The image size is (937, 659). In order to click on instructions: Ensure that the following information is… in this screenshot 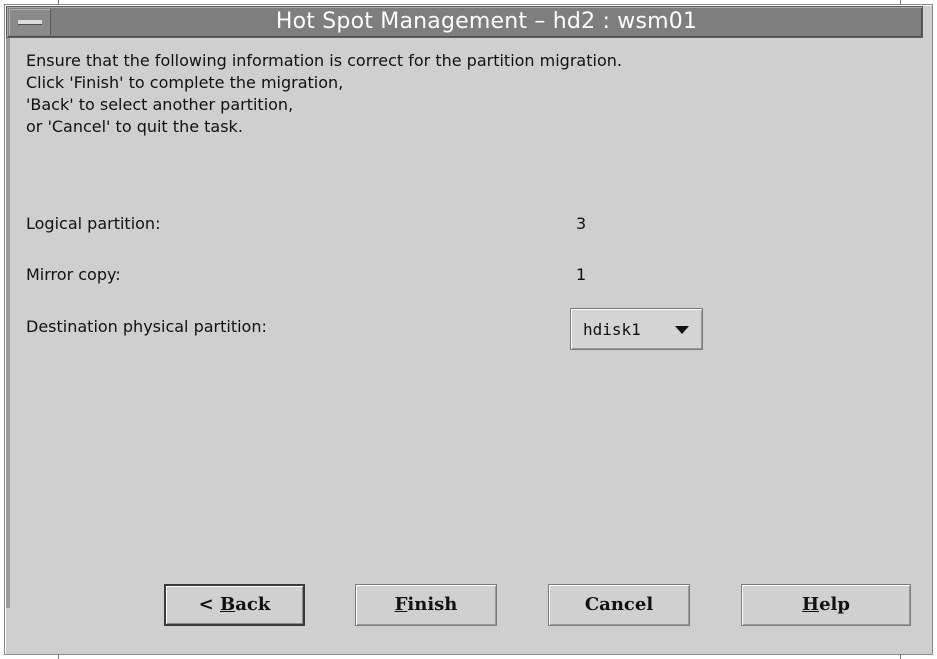, I will do `click(466, 94)`.